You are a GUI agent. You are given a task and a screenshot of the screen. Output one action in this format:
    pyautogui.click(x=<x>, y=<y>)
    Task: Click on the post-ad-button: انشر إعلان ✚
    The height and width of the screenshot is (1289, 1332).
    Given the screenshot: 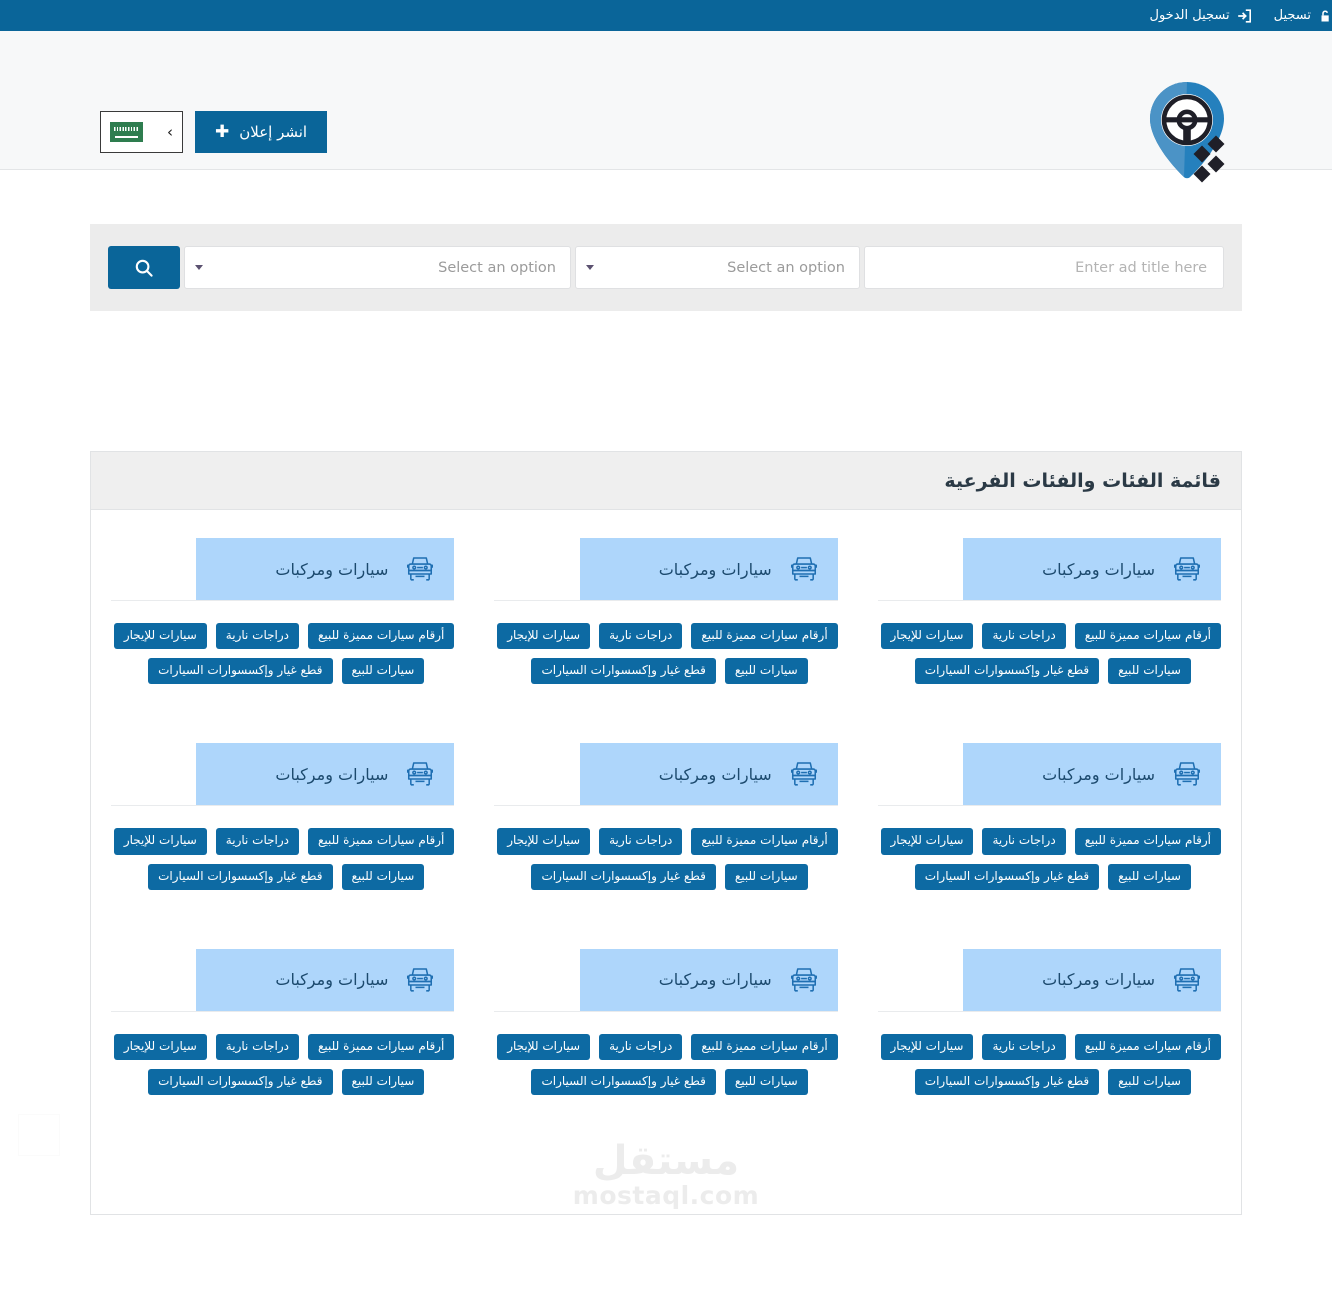 What is the action you would take?
    pyautogui.click(x=261, y=132)
    